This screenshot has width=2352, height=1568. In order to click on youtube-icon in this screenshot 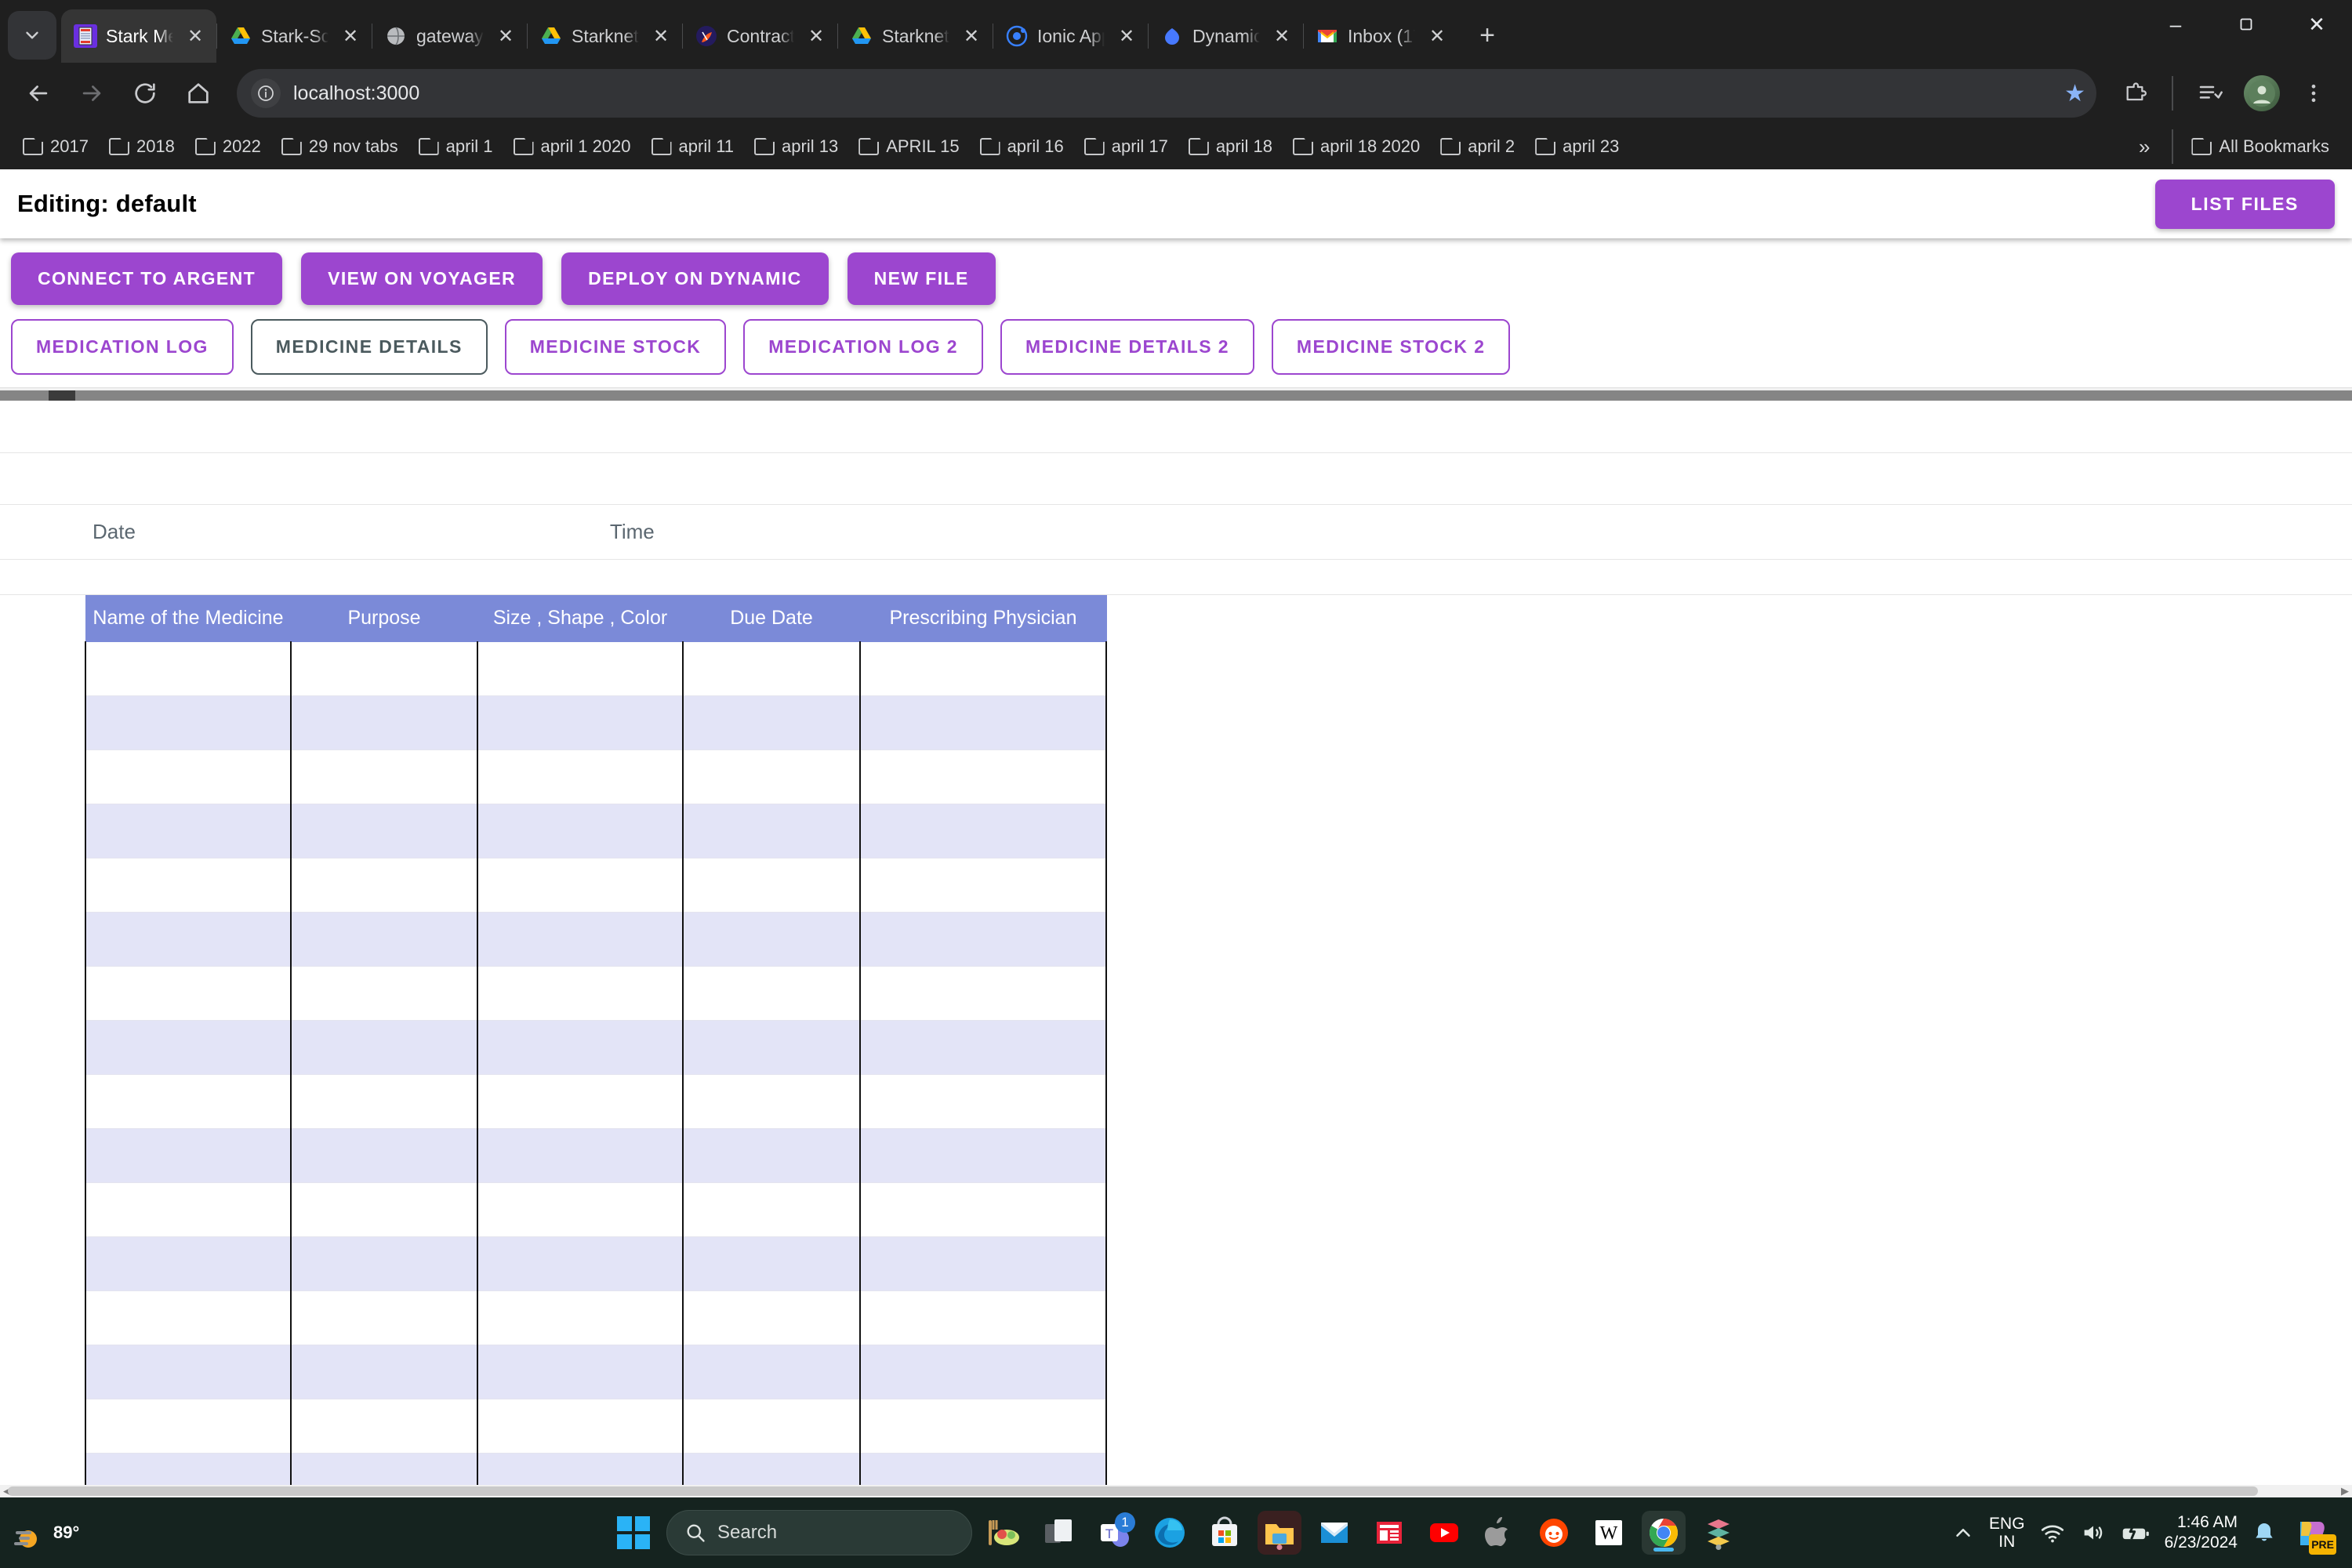, I will do `click(1444, 1533)`.